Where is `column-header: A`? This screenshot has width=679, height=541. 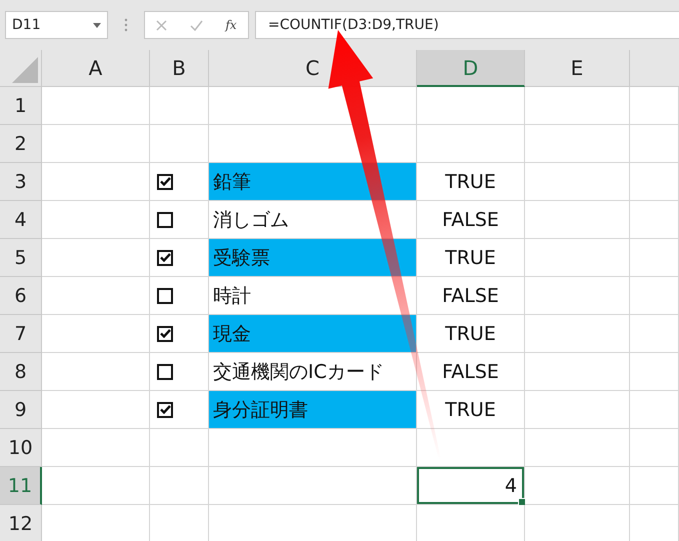
column-header: A is located at coordinates (96, 68).